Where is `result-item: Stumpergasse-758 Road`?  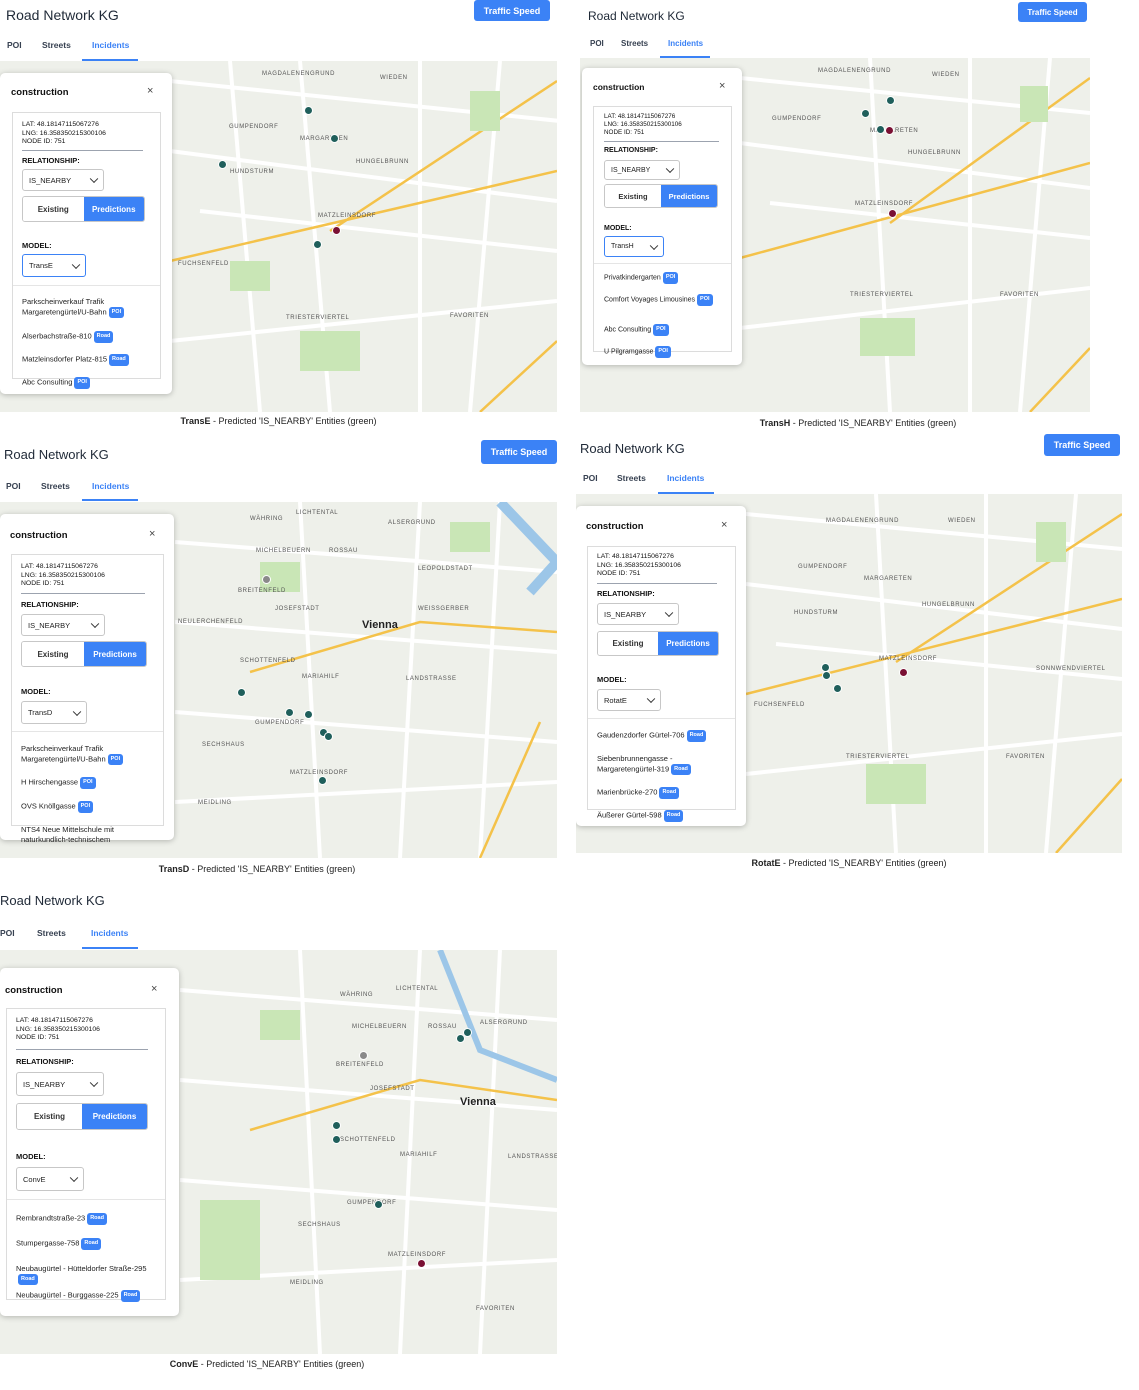
result-item: Stumpergasse-758 Road is located at coordinates (86, 1244).